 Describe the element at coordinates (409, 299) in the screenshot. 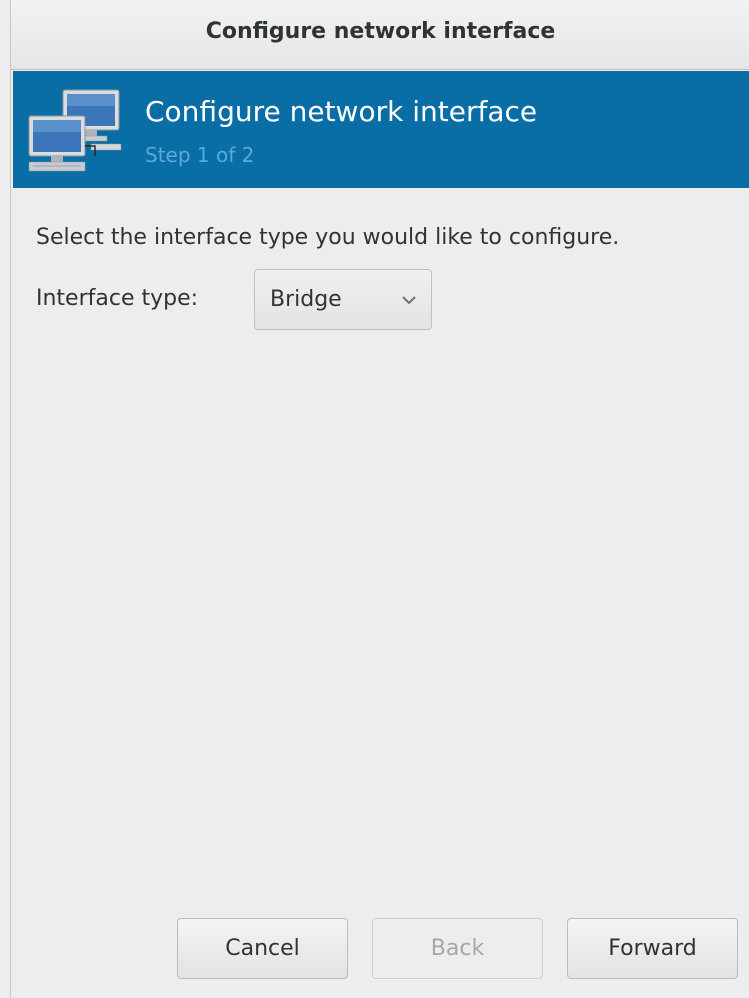

I see `chevron-down-icon` at that location.